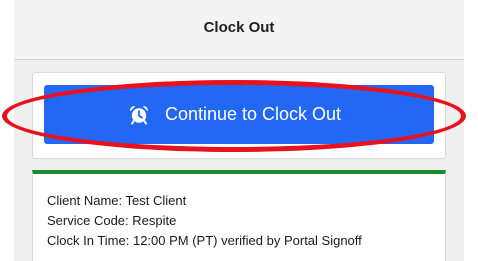 Image resolution: width=478 pixels, height=261 pixels. I want to click on page-title: Clock Out, so click(239, 27).